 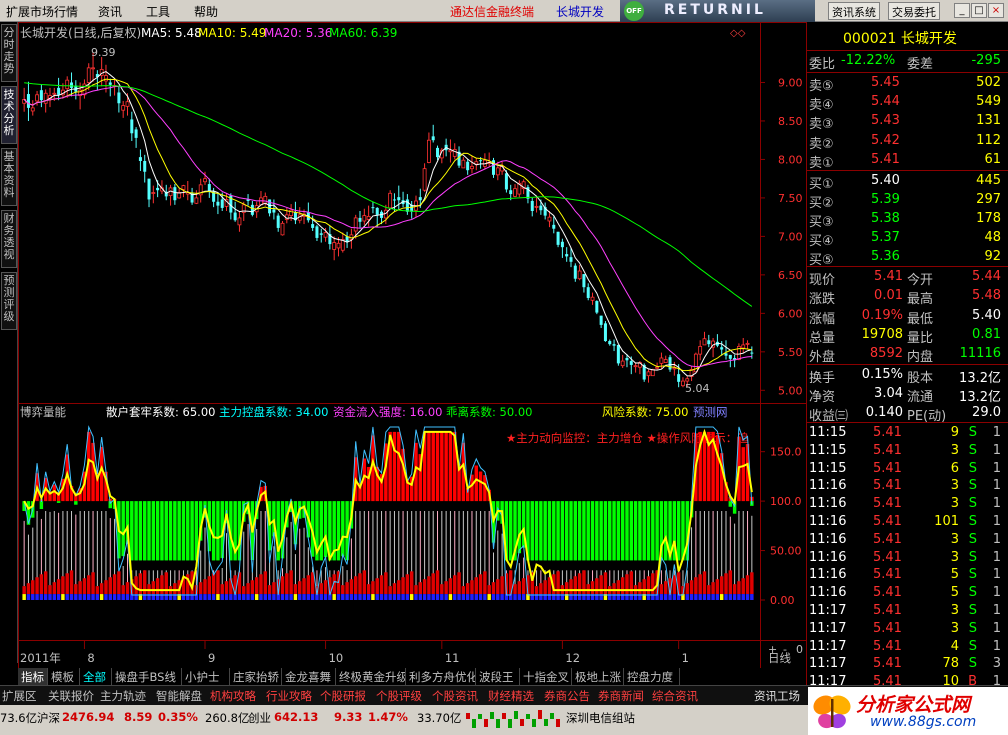 What do you see at coordinates (920, 397) in the screenshot?
I see `stat2-label: 流通` at bounding box center [920, 397].